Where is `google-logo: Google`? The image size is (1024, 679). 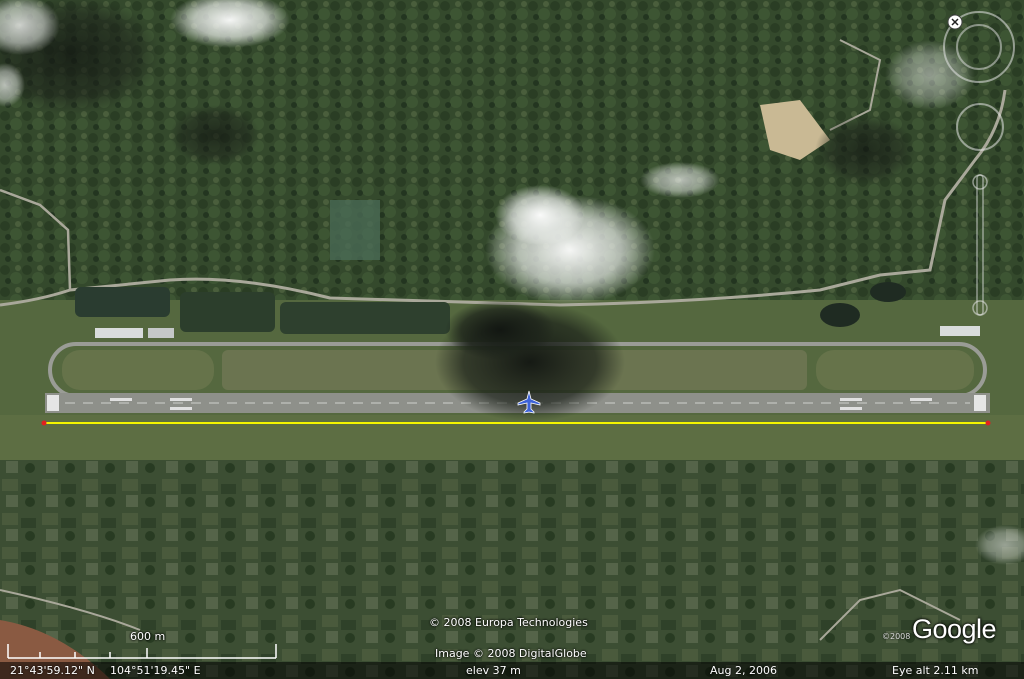 google-logo: Google is located at coordinates (954, 629).